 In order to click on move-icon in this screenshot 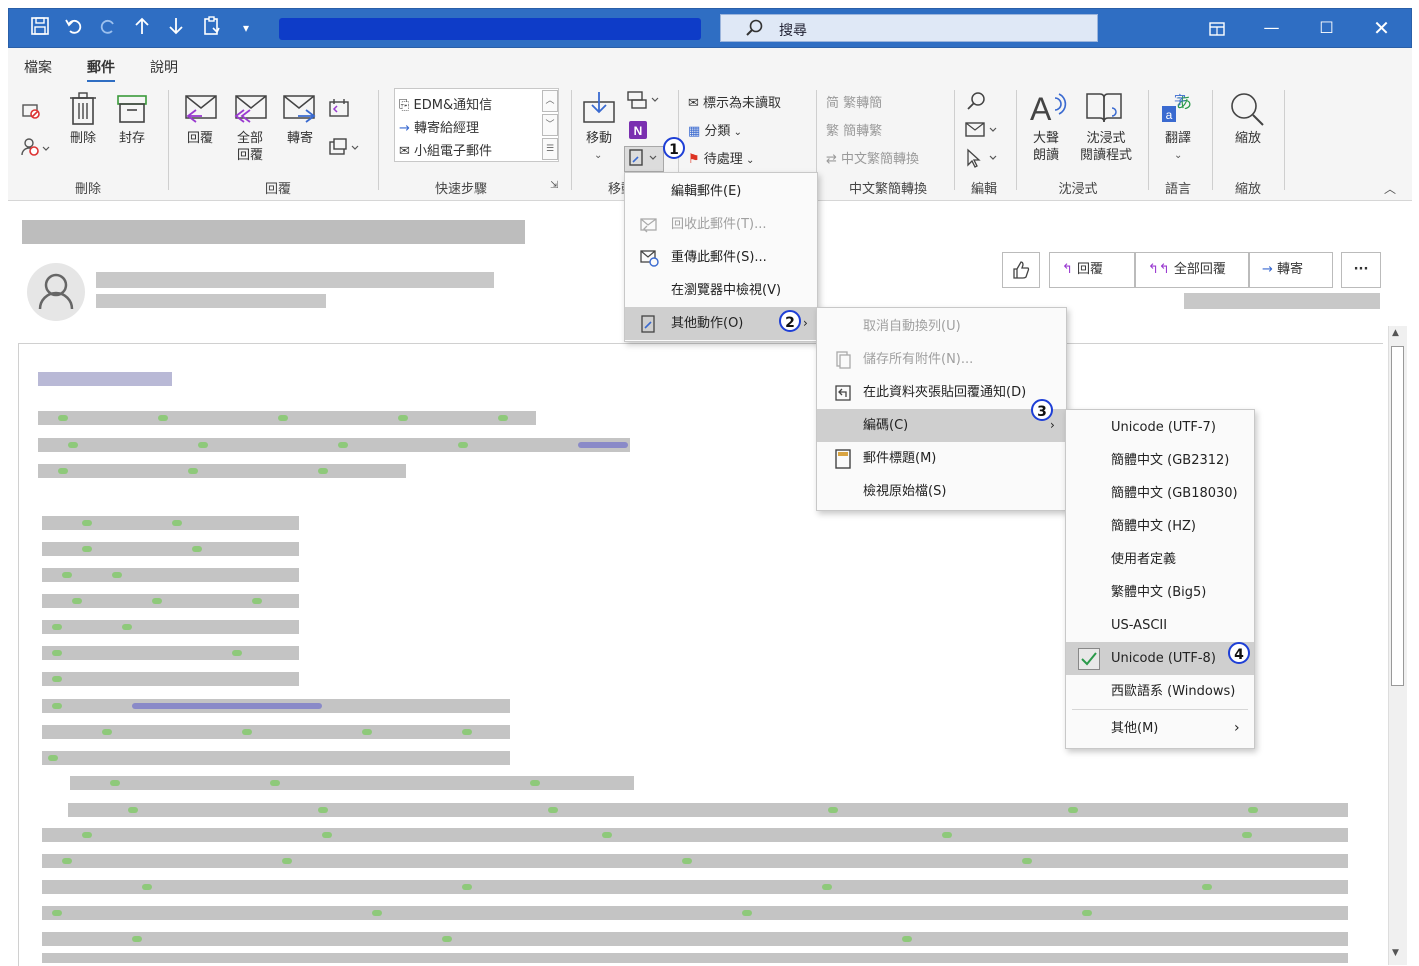, I will do `click(599, 109)`.